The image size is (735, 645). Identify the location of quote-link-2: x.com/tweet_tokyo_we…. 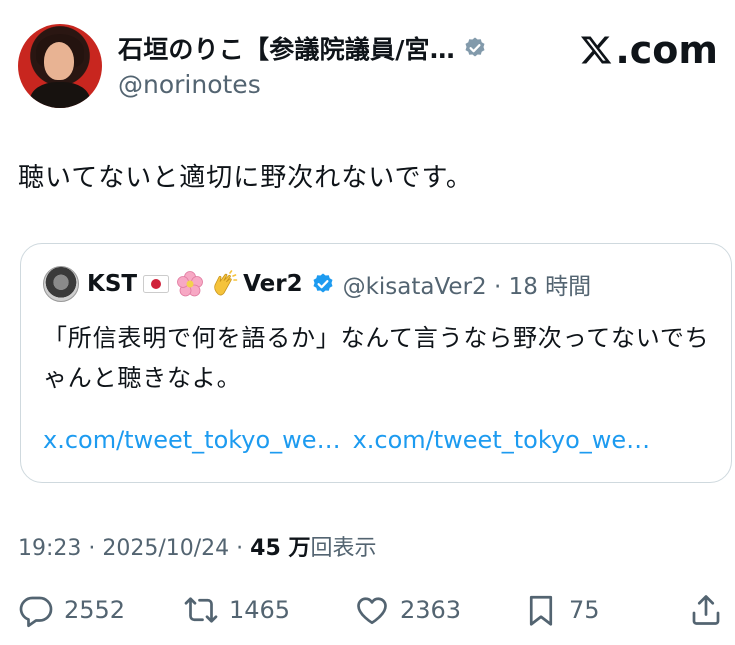
(502, 440).